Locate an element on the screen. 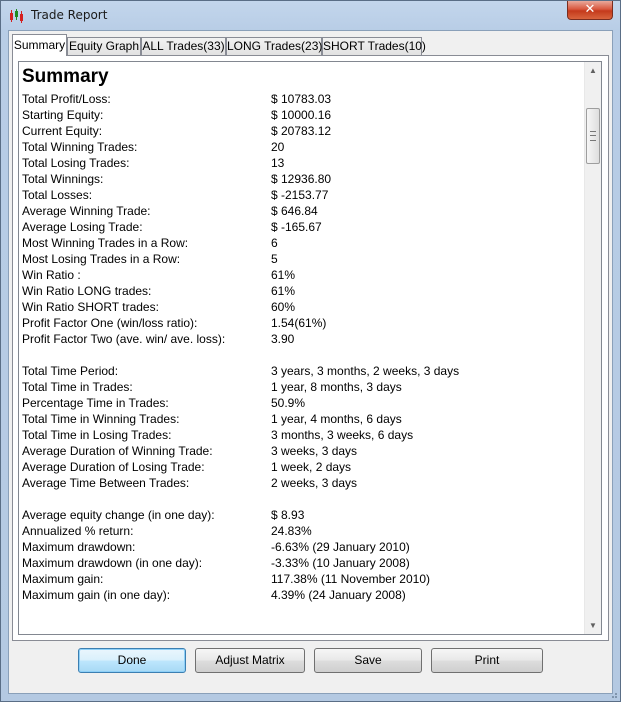 The height and width of the screenshot is (702, 621). summary-value: 3.90 is located at coordinates (283, 339).